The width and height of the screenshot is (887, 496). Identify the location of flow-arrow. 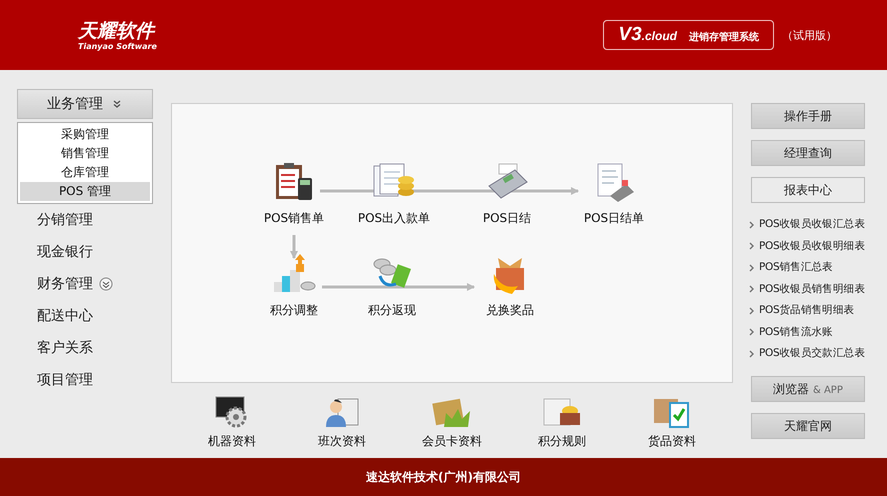
(294, 247).